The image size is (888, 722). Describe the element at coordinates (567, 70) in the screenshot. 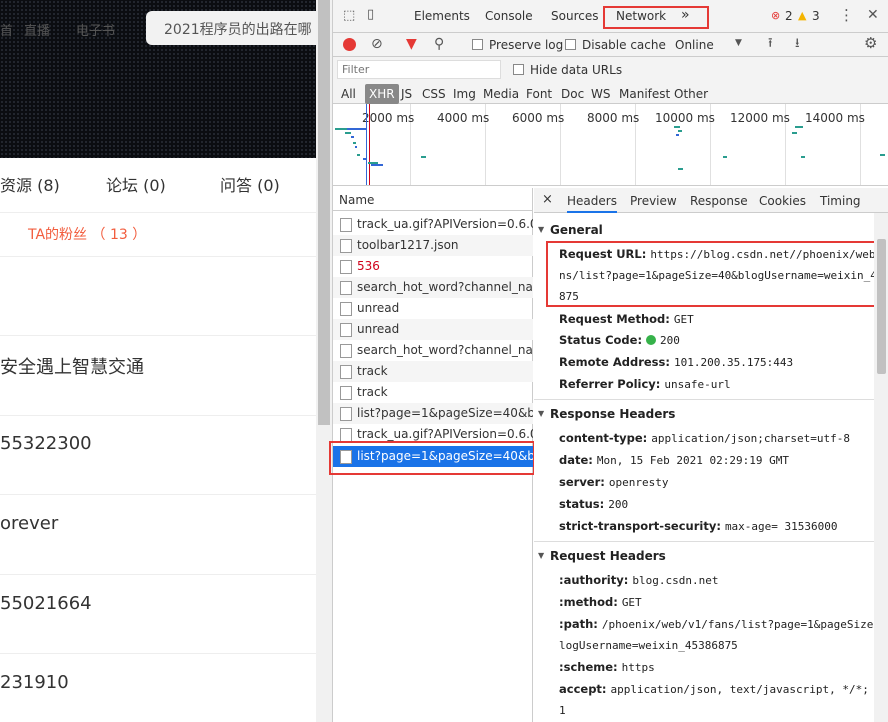

I see `hide-data-urls-checkbox: Hide data URLs` at that location.